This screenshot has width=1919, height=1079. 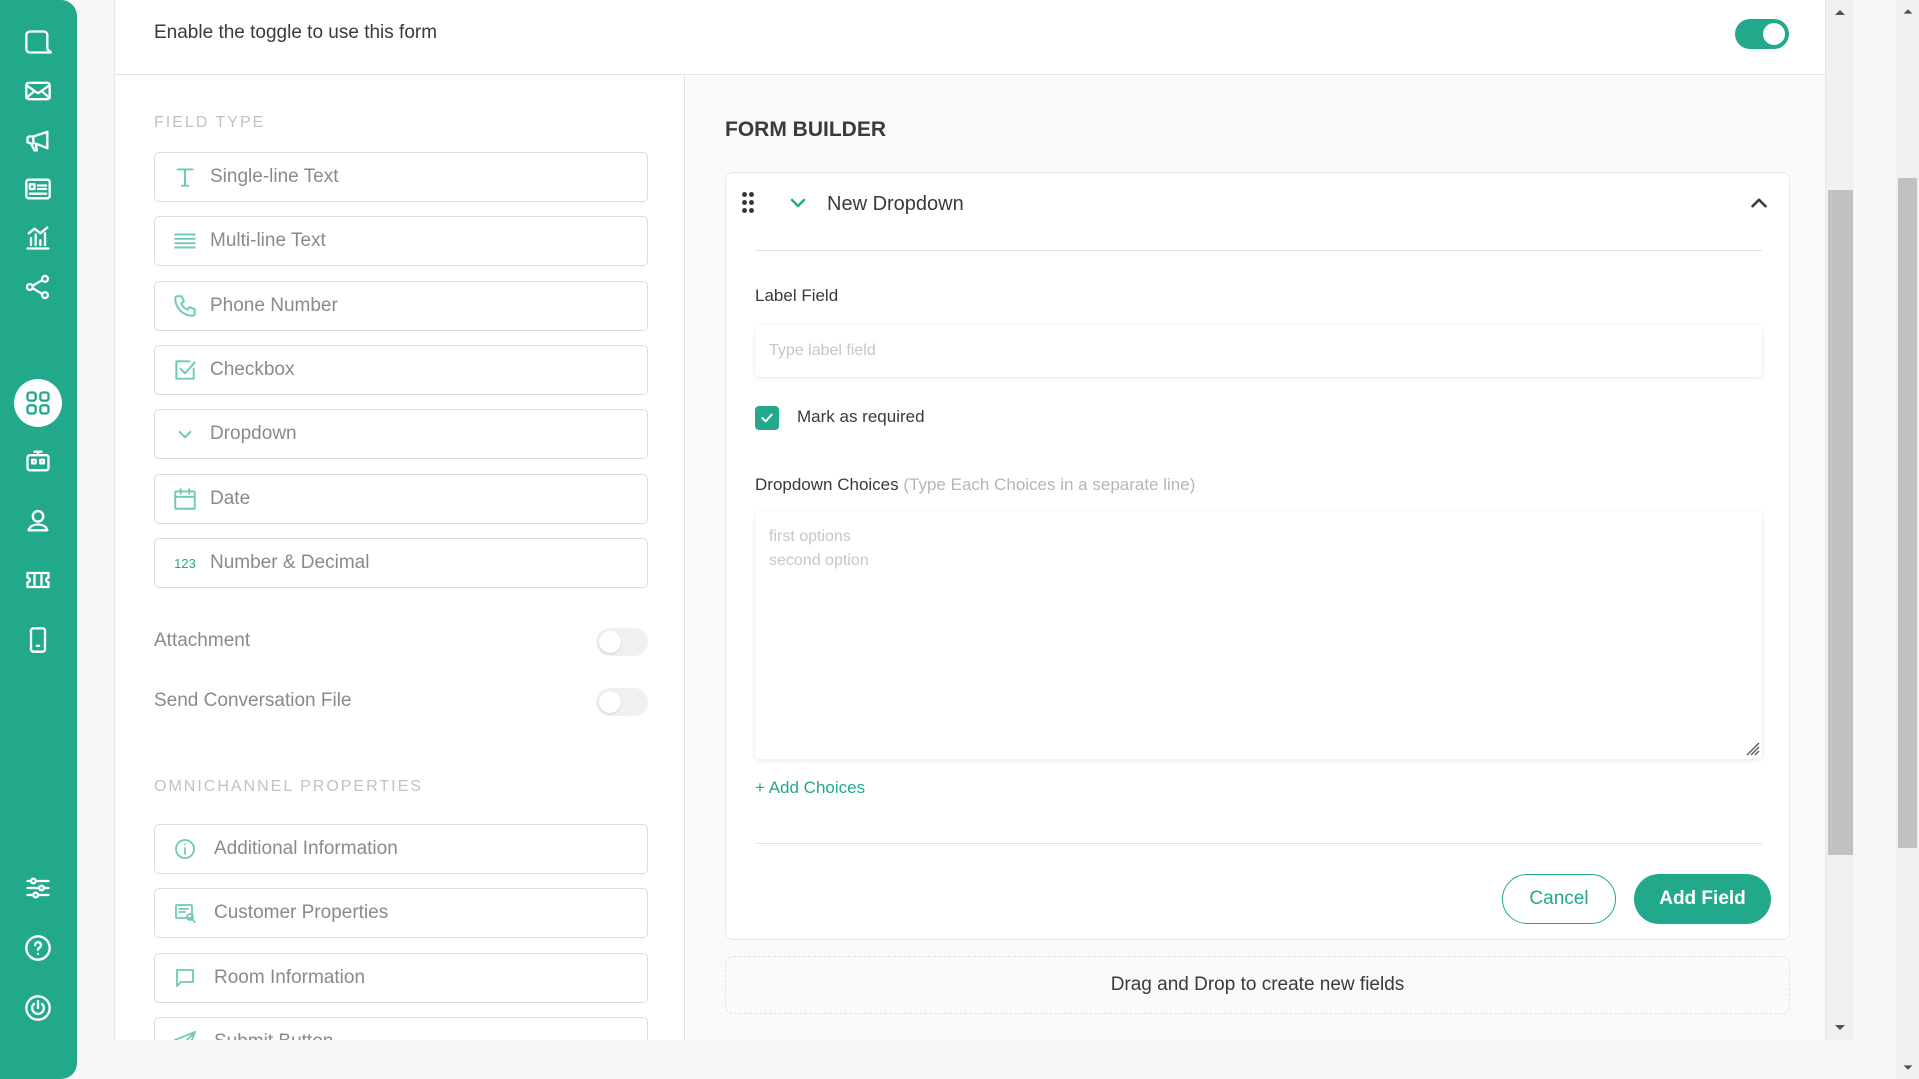 I want to click on attachment-toggle, so click(x=622, y=642).